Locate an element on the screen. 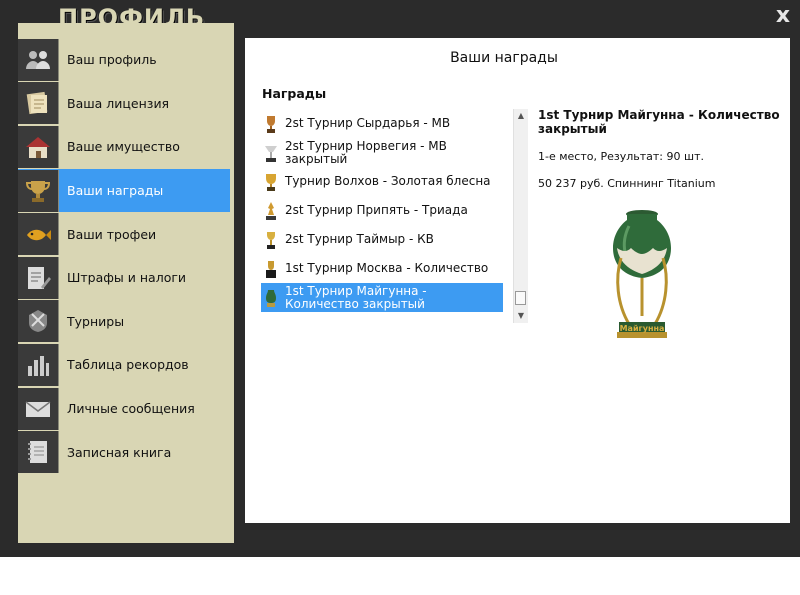  trophy-bronze-icon is located at coordinates (271, 124).